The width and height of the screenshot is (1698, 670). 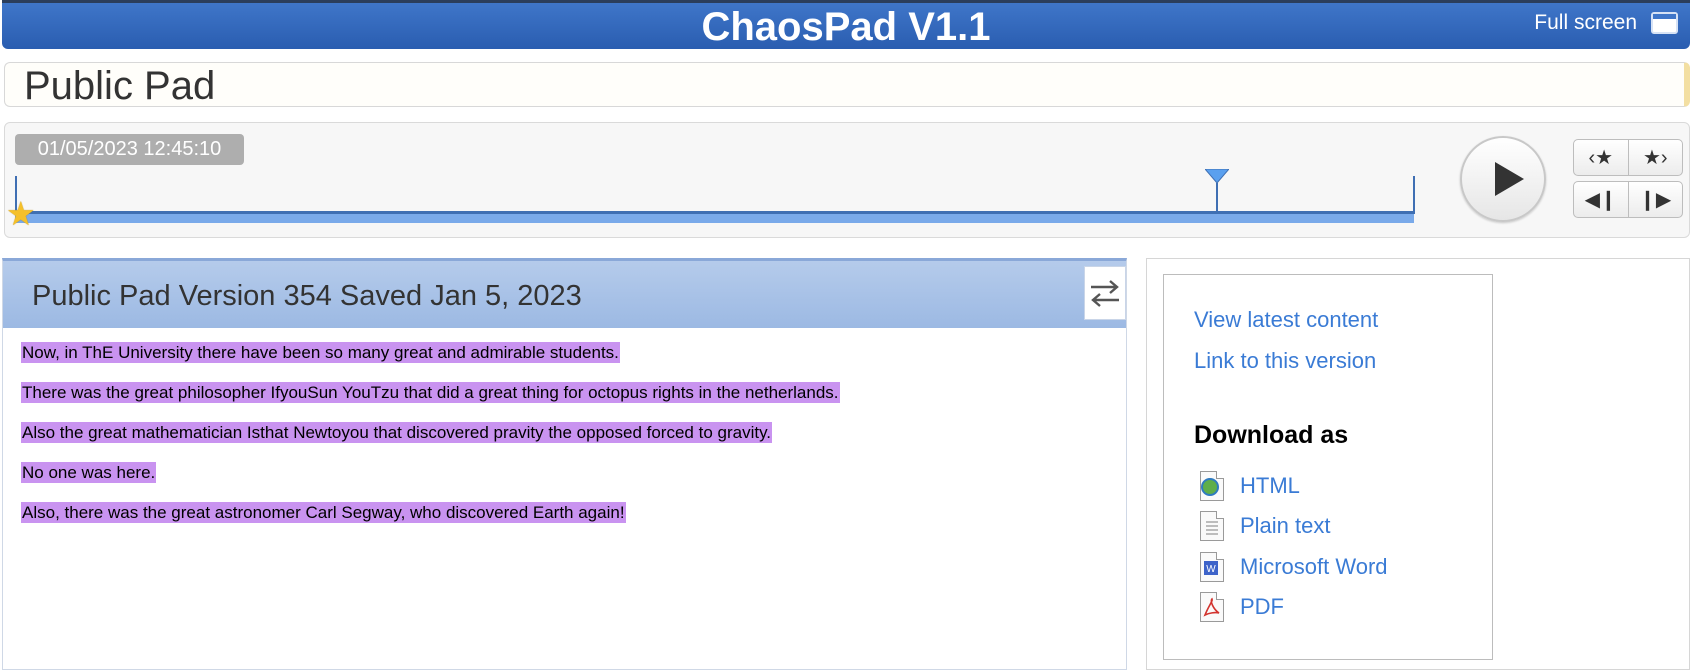 I want to click on pad-name: Public Pad, so click(x=120, y=86).